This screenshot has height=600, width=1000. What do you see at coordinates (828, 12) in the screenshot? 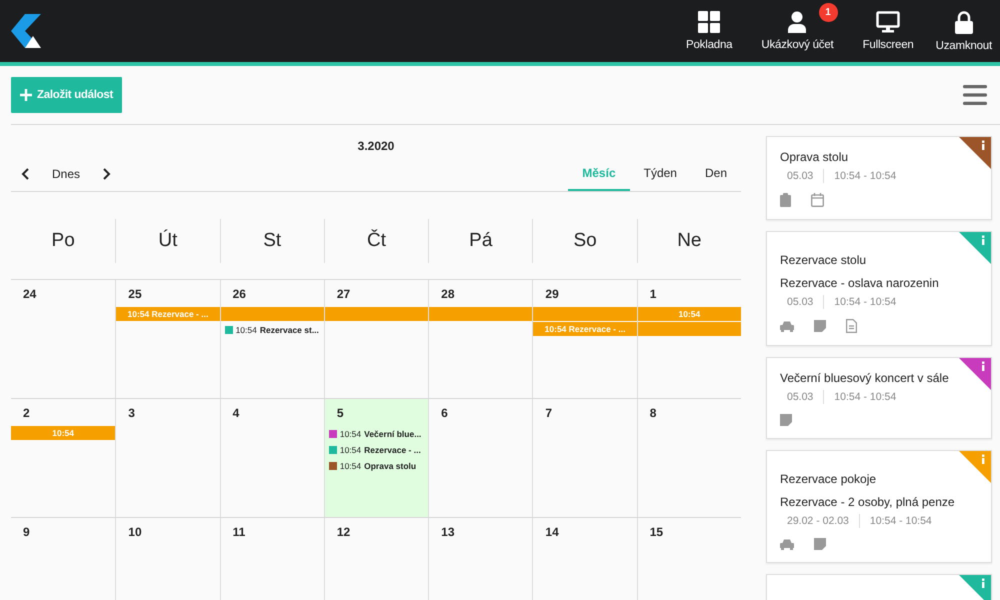
I see `notification-badge: 1` at bounding box center [828, 12].